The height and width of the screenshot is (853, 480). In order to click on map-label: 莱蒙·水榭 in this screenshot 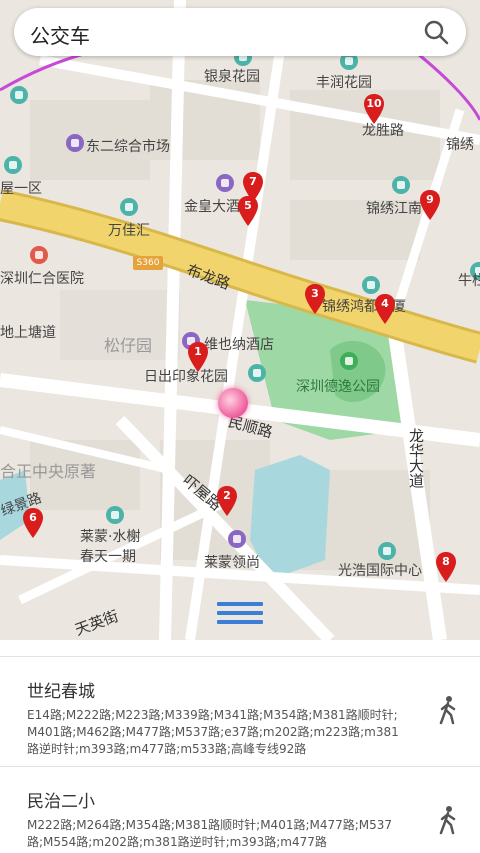, I will do `click(110, 537)`.